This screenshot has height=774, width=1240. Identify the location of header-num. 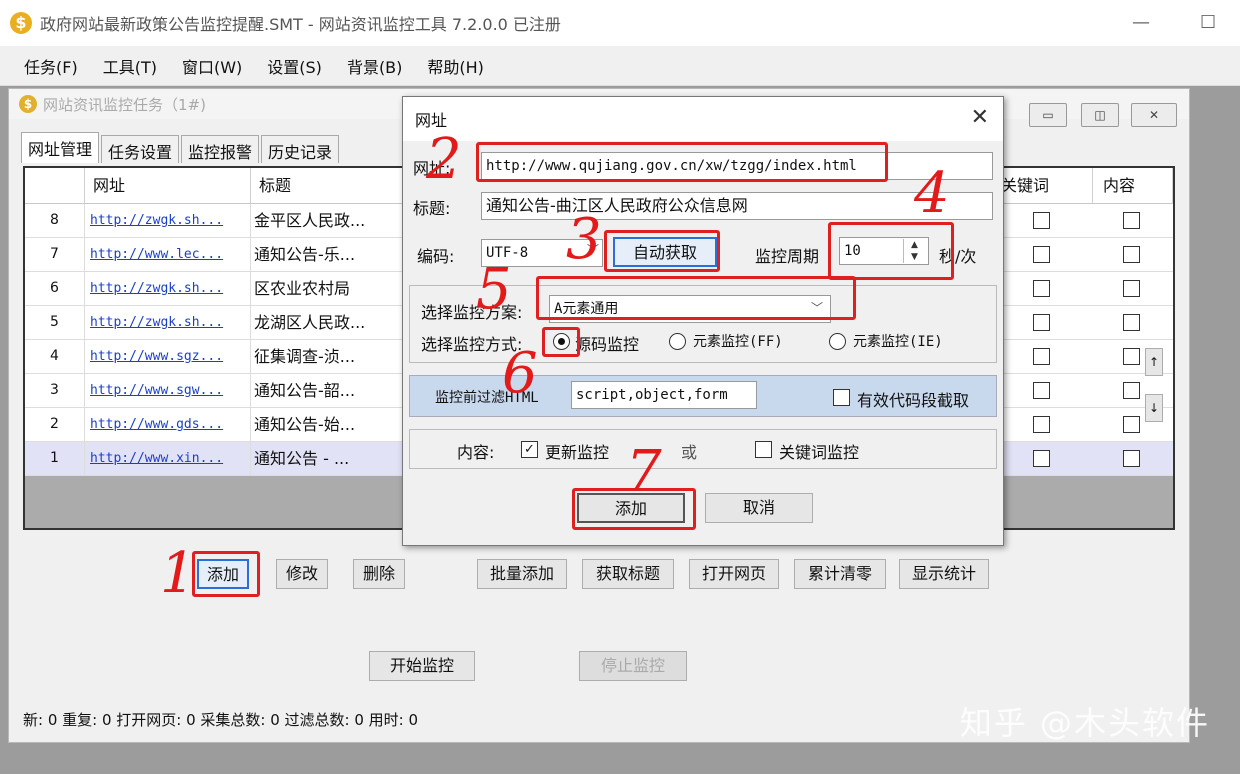
(55, 186).